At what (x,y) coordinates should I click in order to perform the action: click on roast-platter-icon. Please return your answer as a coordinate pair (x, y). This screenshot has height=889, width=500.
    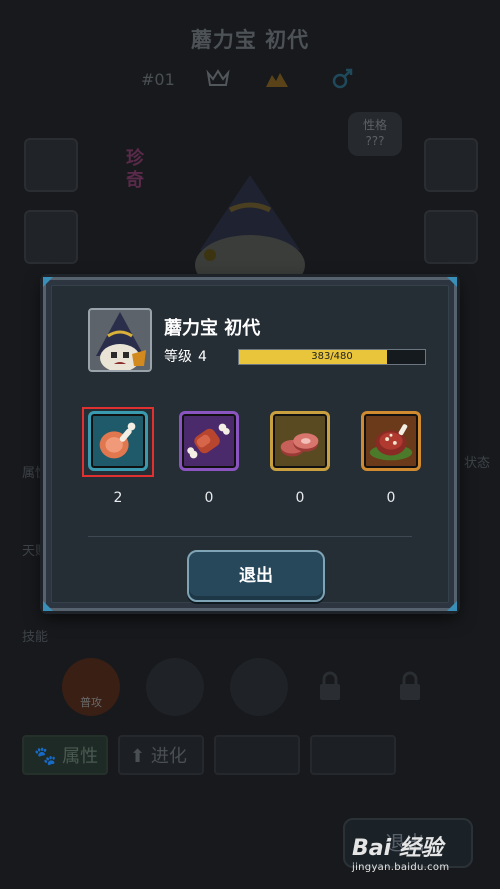
    Looking at the image, I should click on (391, 442).